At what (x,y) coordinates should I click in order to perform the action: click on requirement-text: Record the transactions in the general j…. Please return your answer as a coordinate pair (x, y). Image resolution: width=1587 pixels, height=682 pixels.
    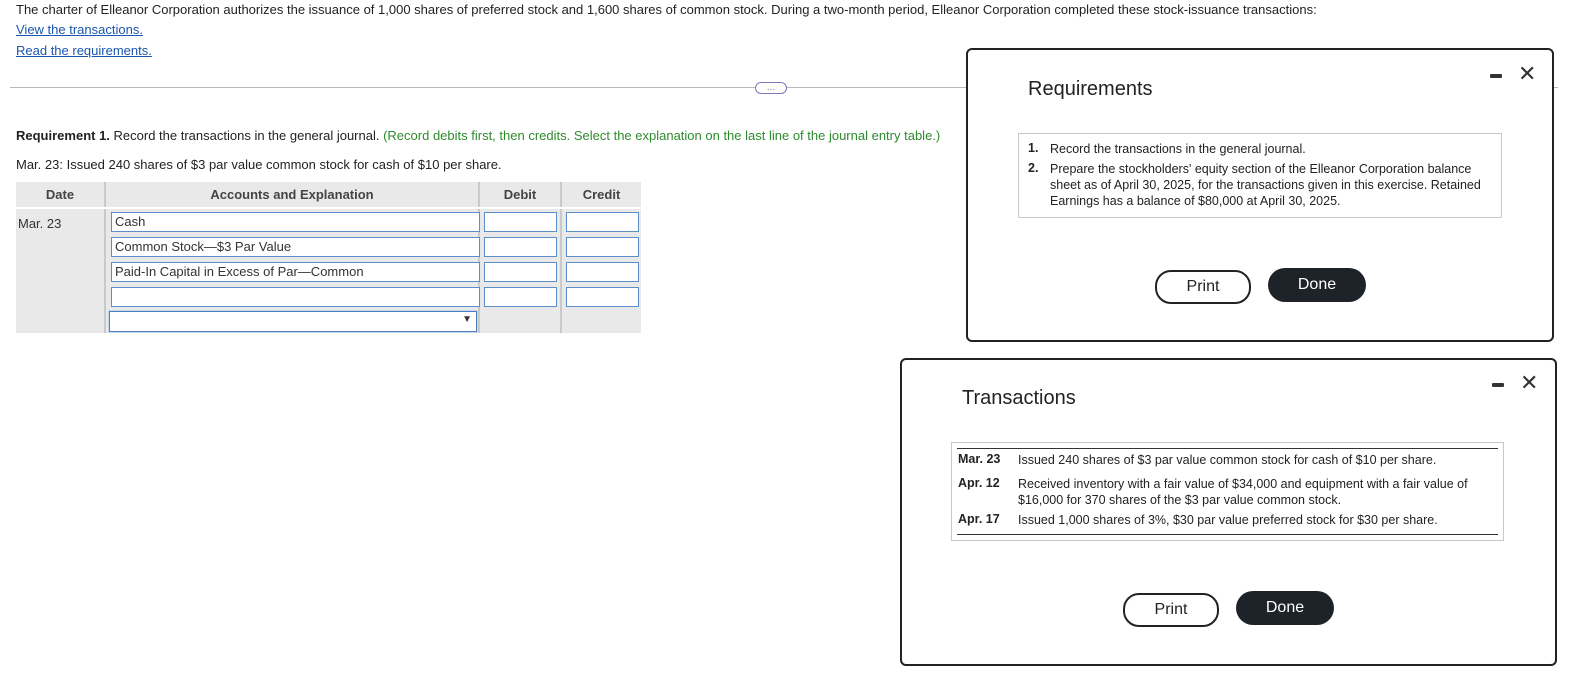
    Looking at the image, I should click on (1178, 149).